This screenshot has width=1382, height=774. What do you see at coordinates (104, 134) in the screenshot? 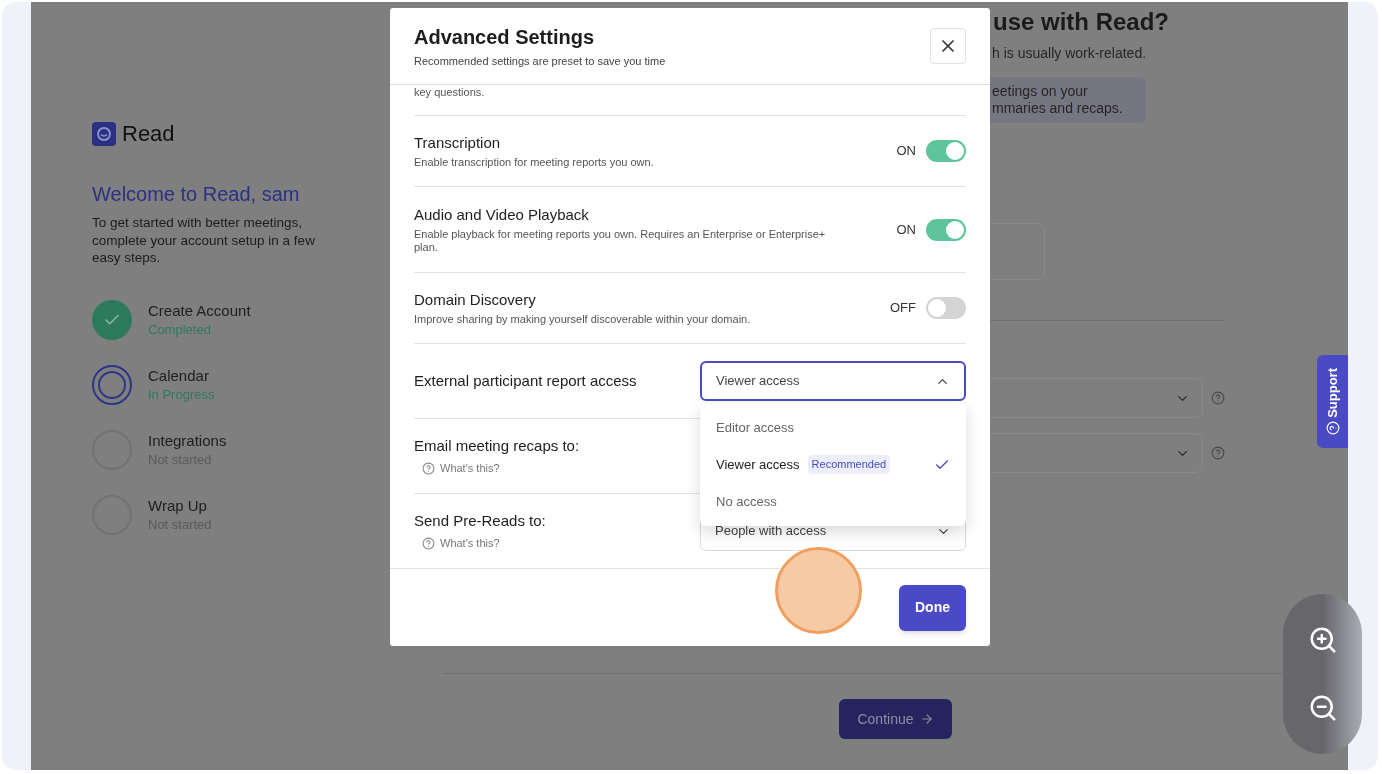
I see `logo-icon` at bounding box center [104, 134].